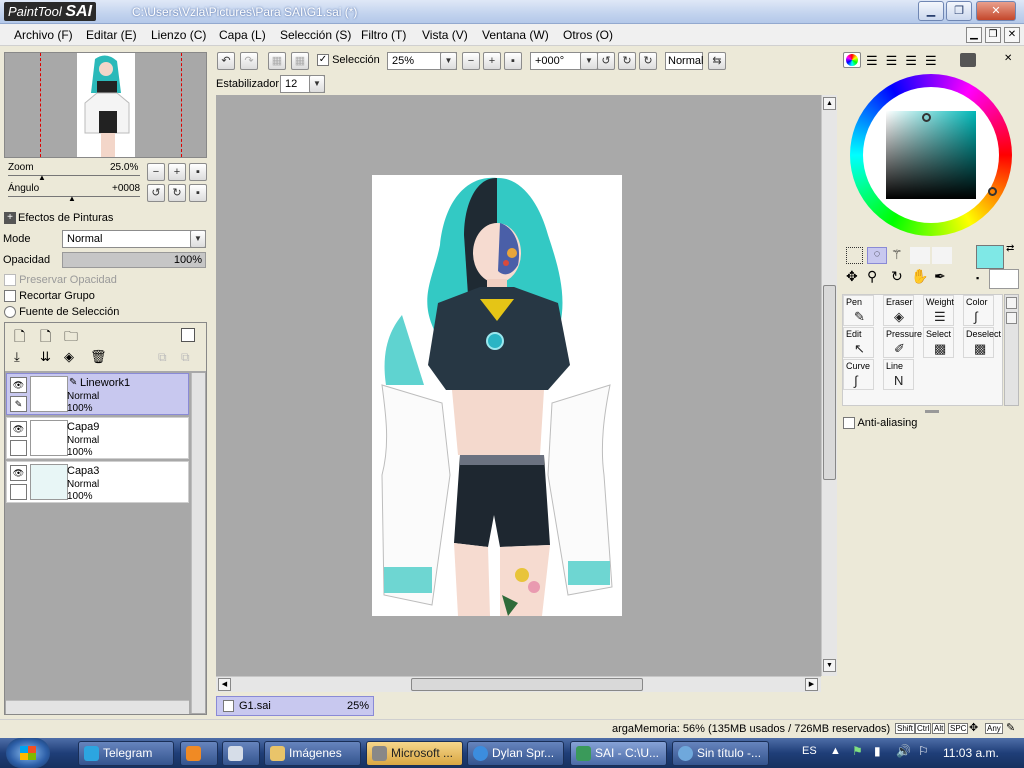 Image resolution: width=1024 pixels, height=768 pixels. What do you see at coordinates (177, 193) in the screenshot?
I see `rotate-right-button: ↻` at bounding box center [177, 193].